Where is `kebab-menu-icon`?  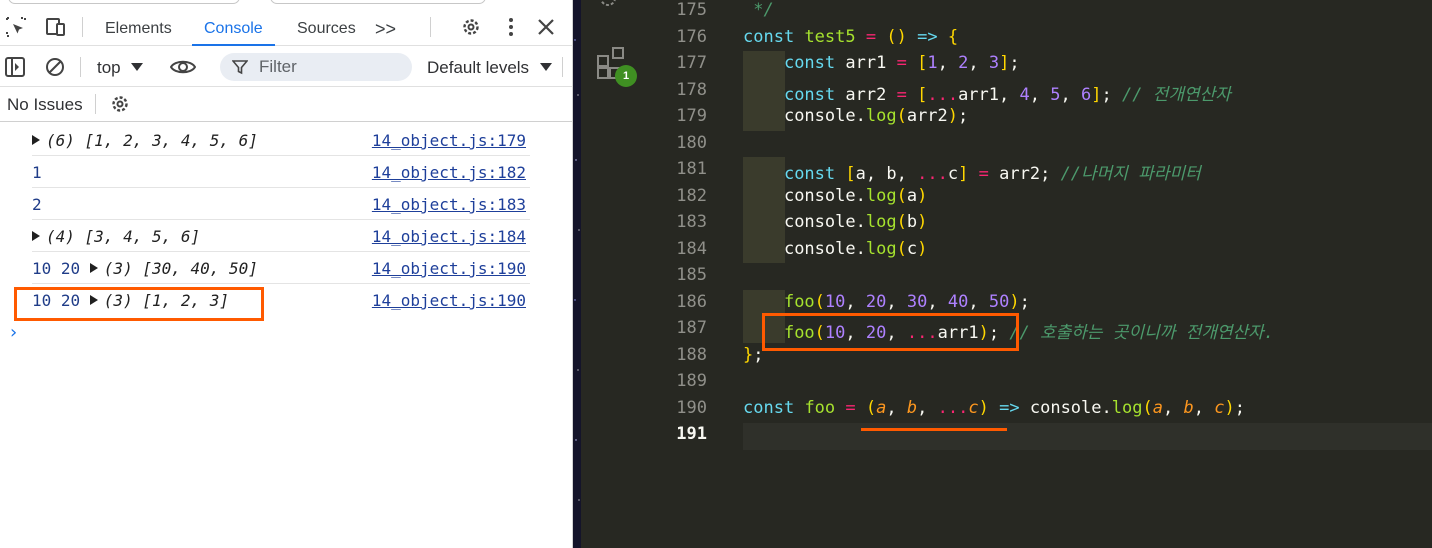 kebab-menu-icon is located at coordinates (511, 27).